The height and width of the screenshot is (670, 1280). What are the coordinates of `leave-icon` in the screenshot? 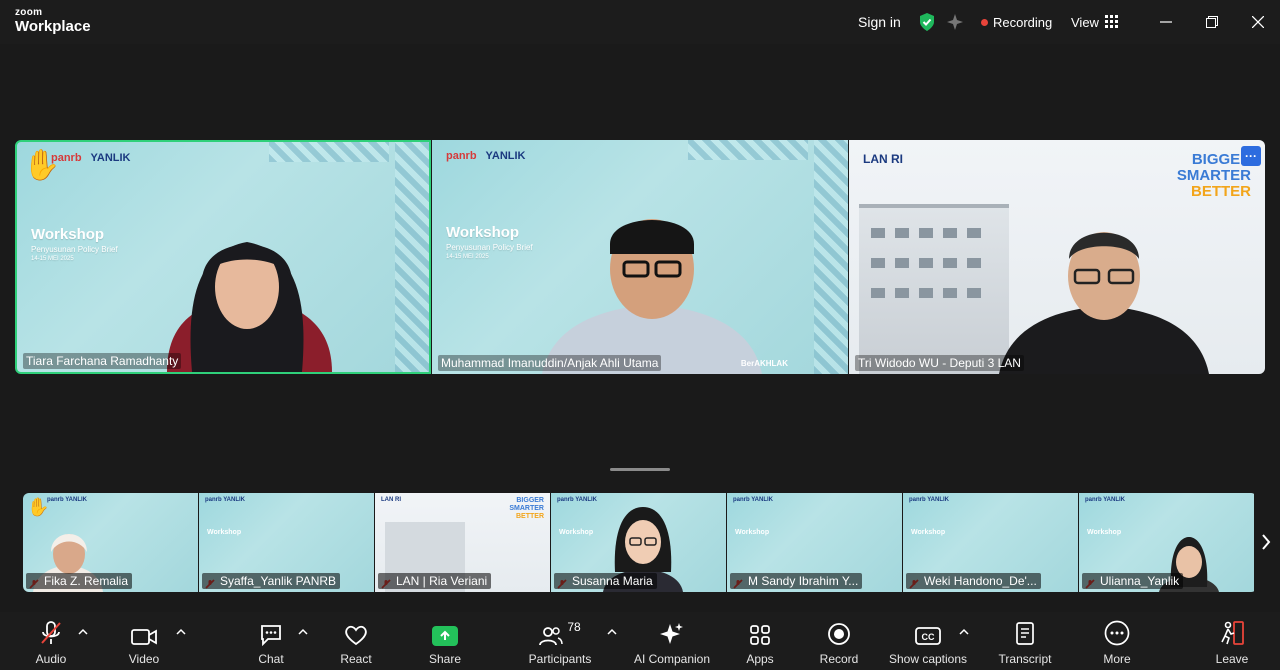 It's located at (1232, 629).